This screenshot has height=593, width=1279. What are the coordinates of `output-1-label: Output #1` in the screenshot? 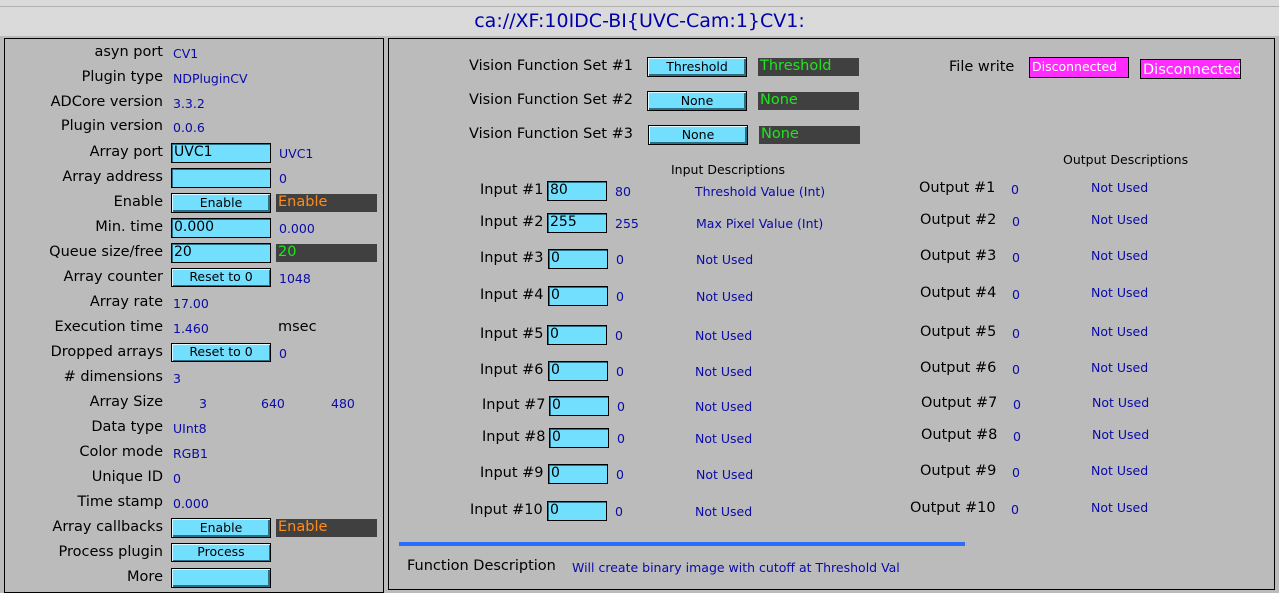 It's located at (957, 188).